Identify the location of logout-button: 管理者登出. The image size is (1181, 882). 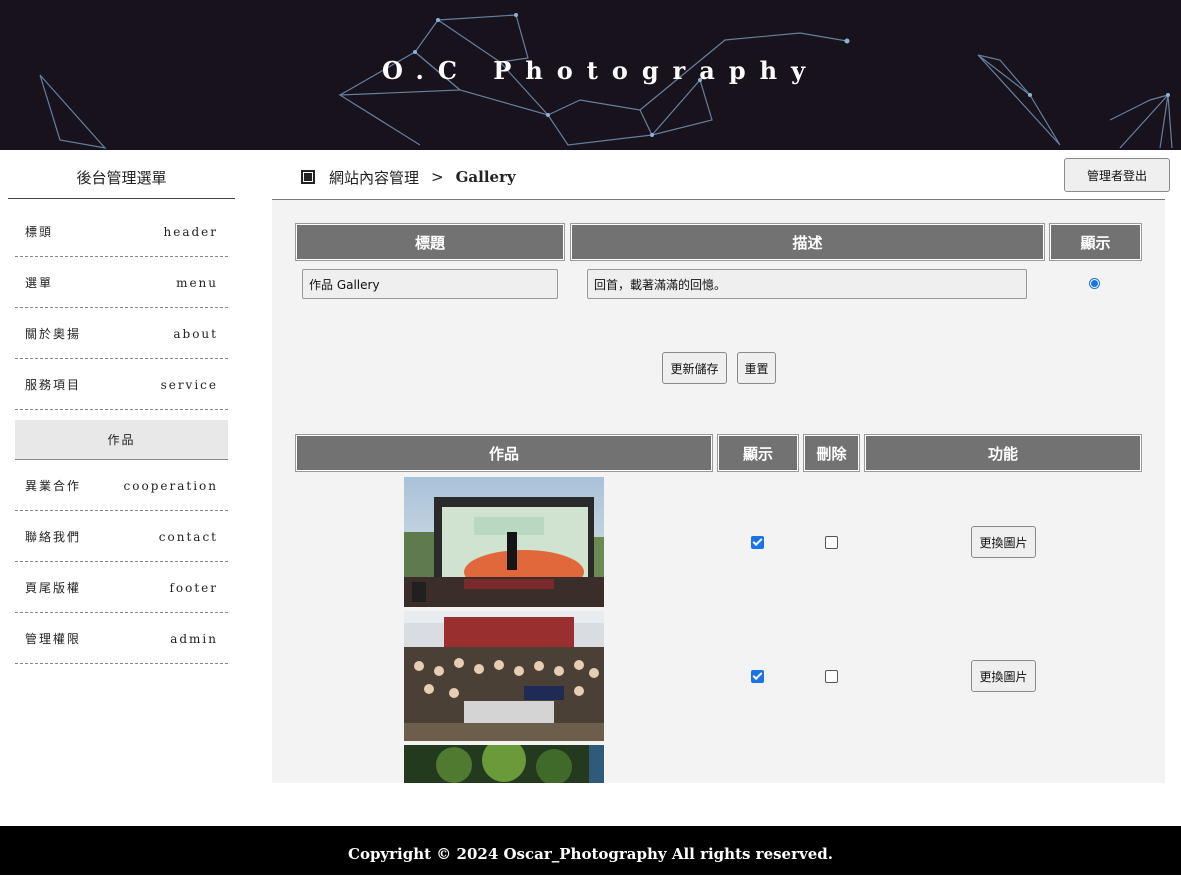
(1117, 175).